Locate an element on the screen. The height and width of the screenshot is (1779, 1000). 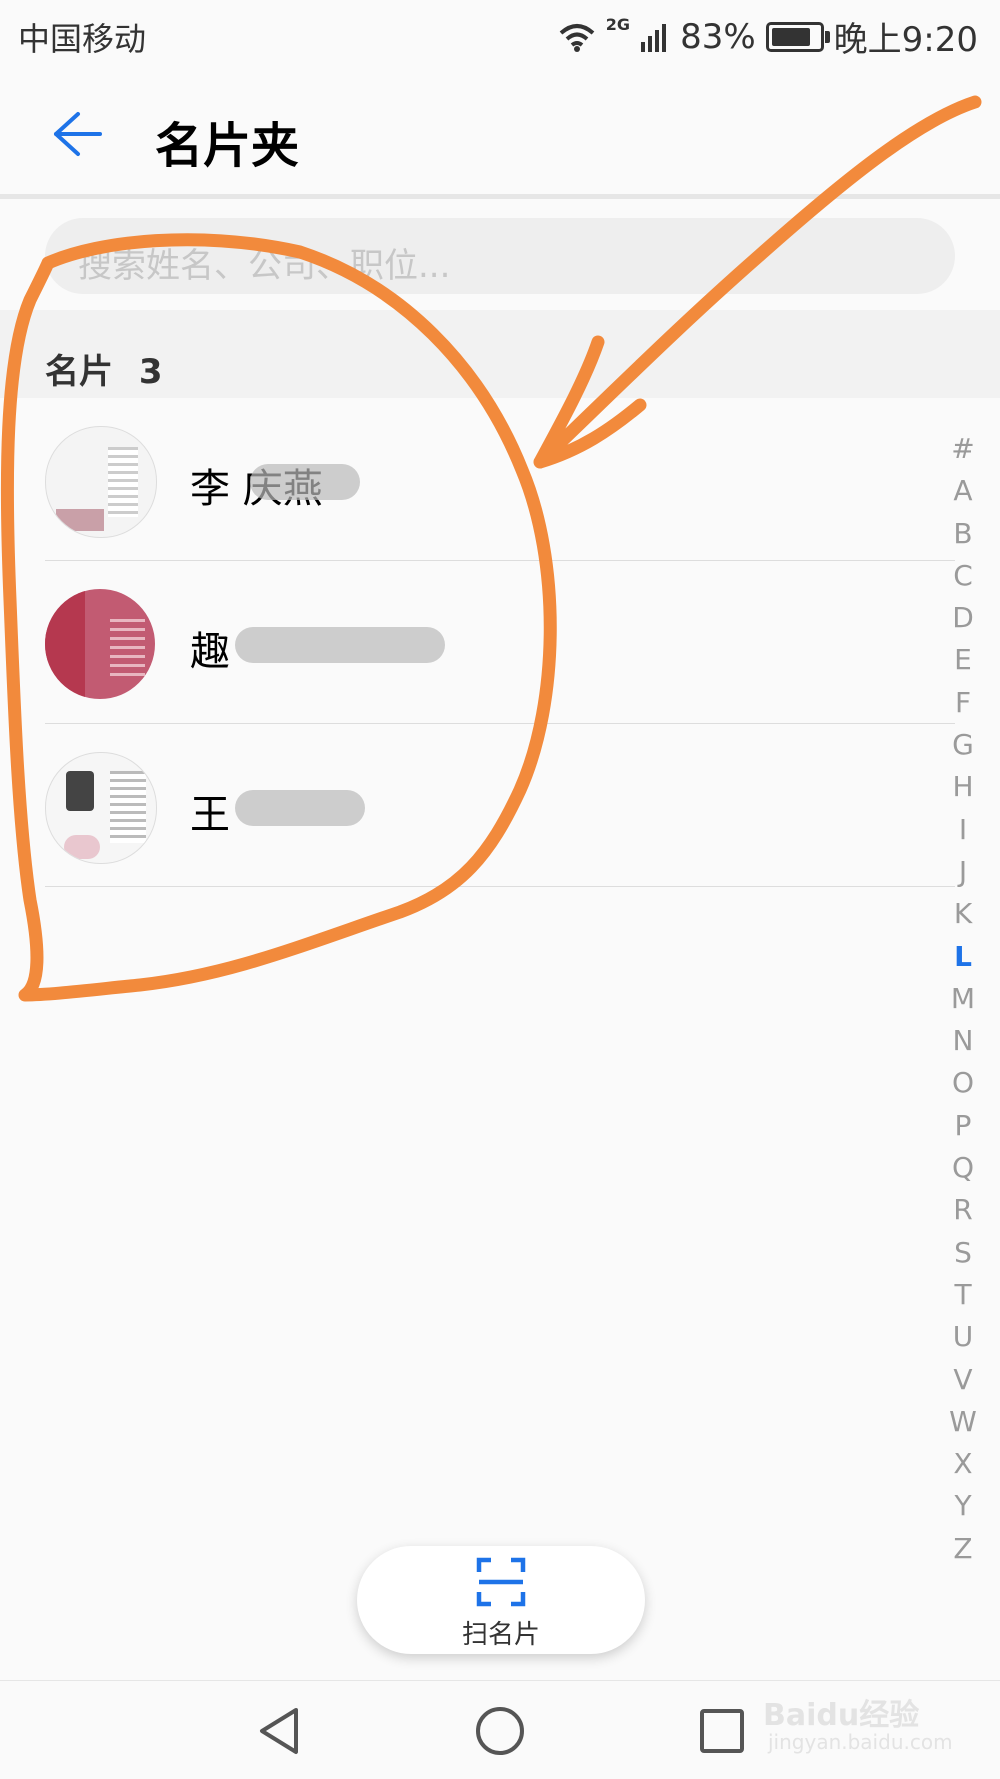
section-label: 名片 is located at coordinates (79, 372).